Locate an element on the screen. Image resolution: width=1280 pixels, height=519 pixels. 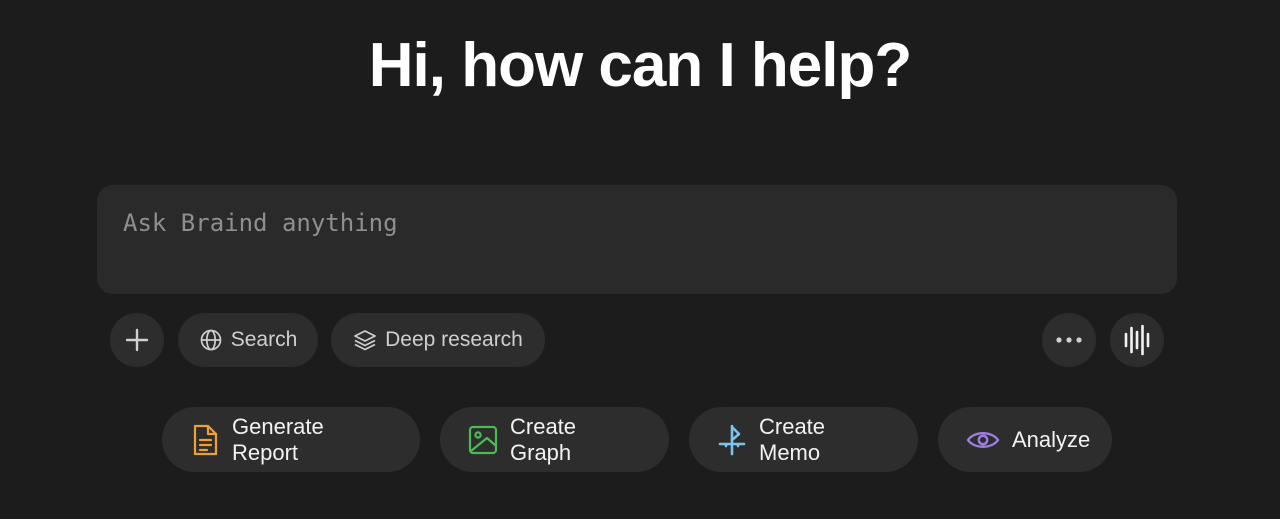
add-button is located at coordinates (137, 340).